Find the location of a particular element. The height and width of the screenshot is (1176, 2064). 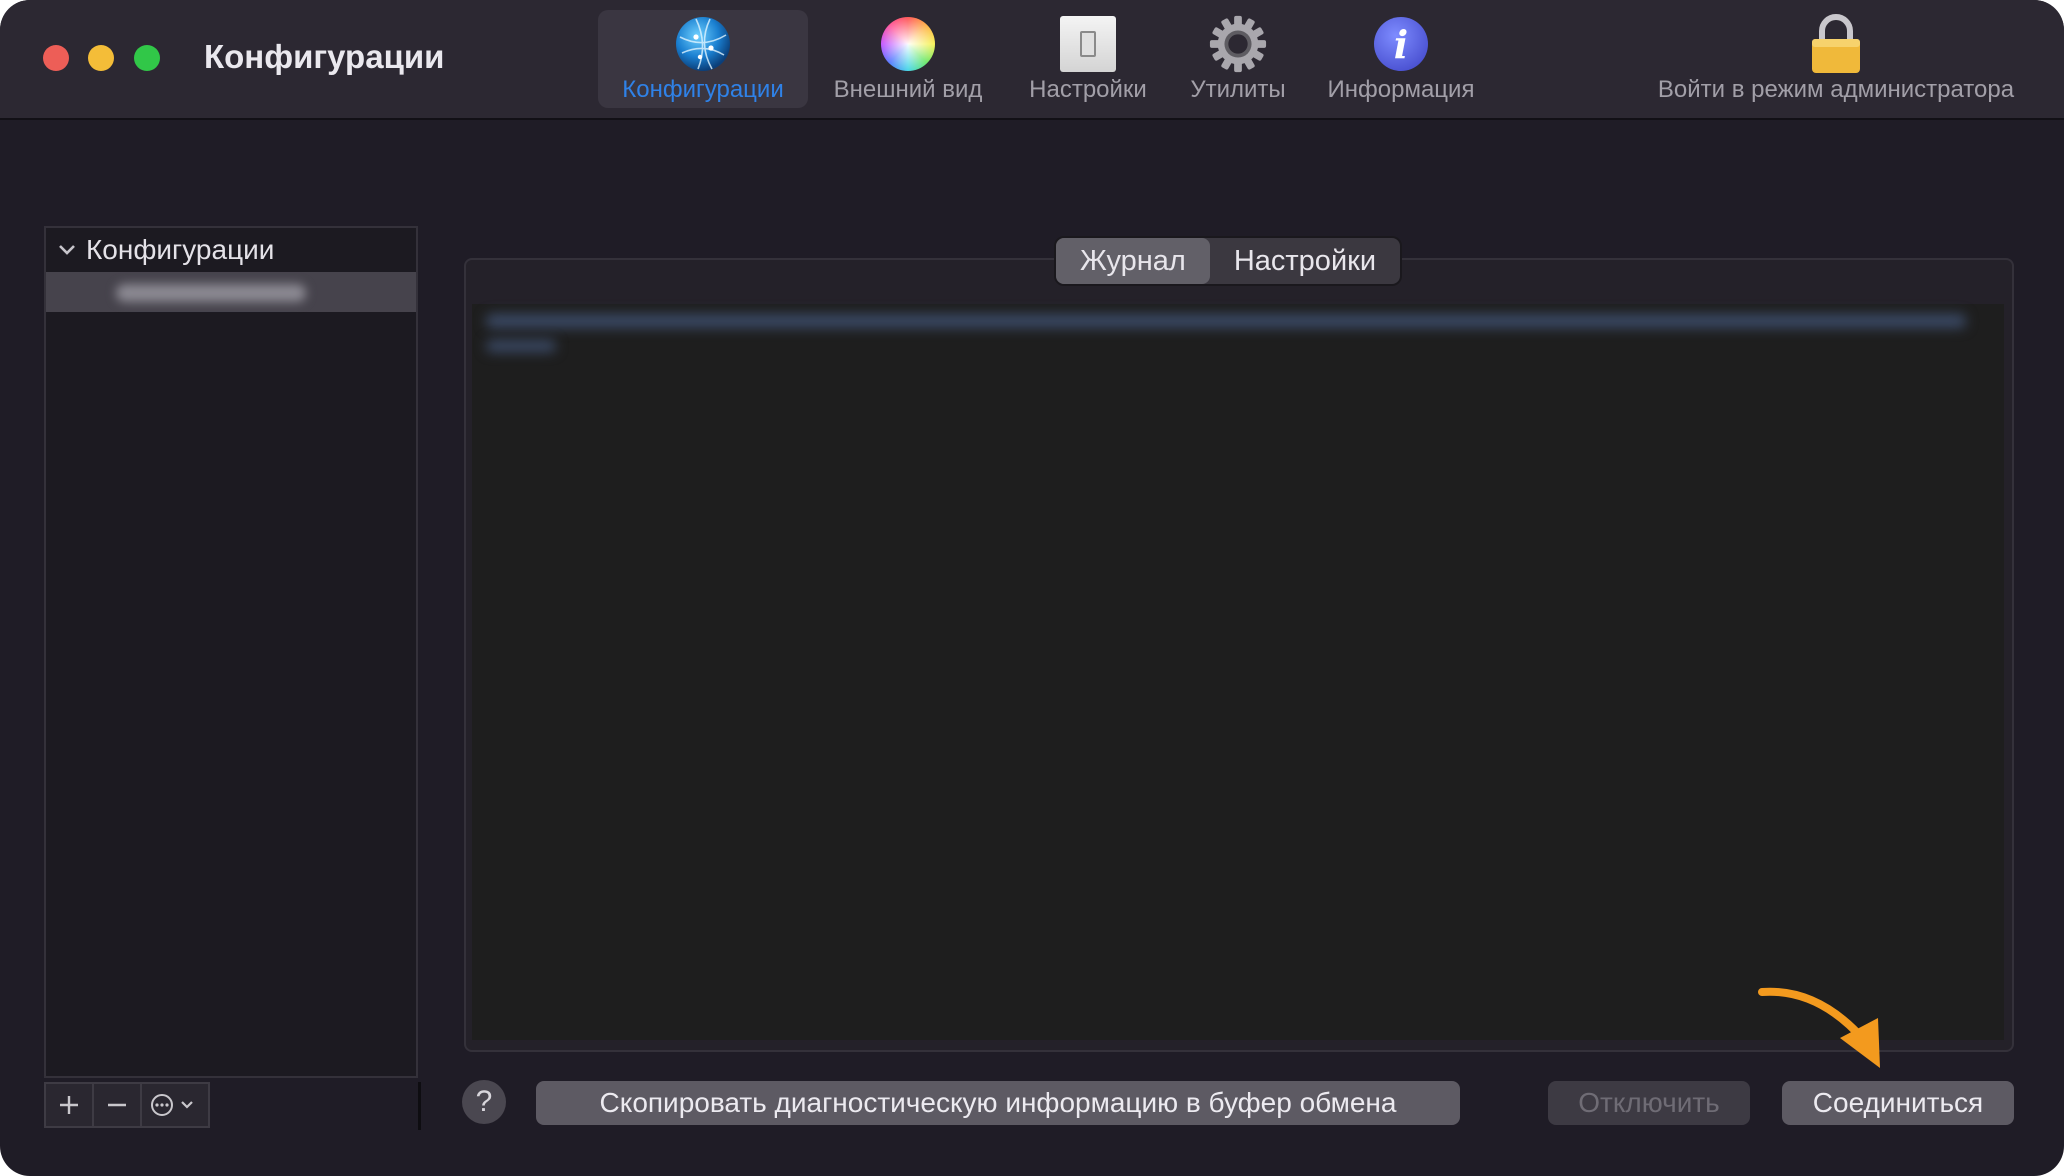

chevron-down-icon is located at coordinates (67, 250).